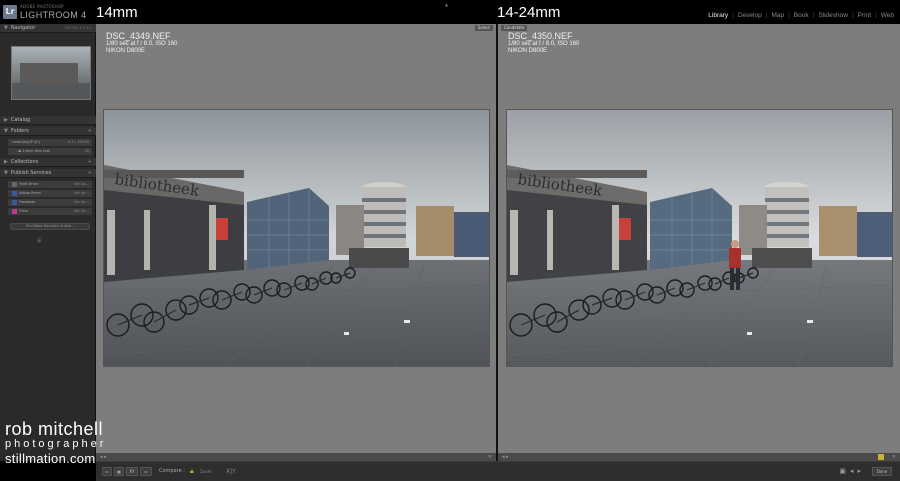 The image size is (900, 481). What do you see at coordinates (528, 51) in the screenshot?
I see `candidate-camera: NIKON D800E` at bounding box center [528, 51].